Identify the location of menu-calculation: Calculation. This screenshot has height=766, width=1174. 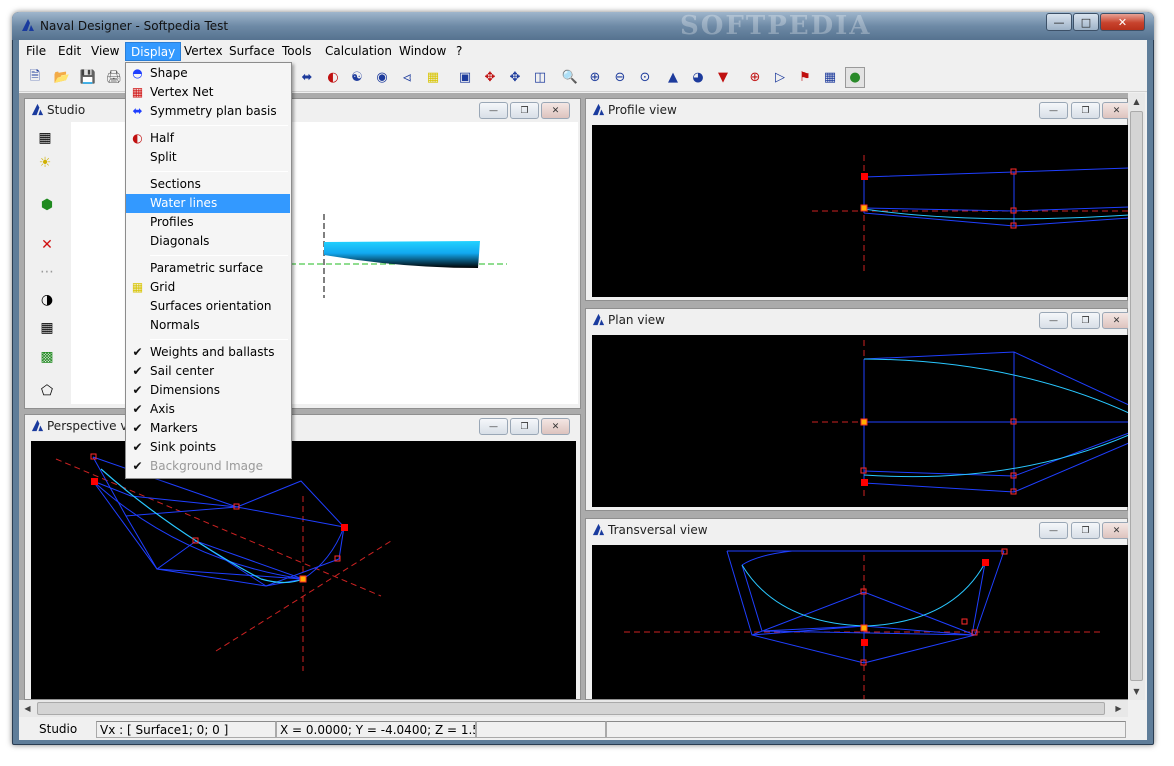
(358, 51).